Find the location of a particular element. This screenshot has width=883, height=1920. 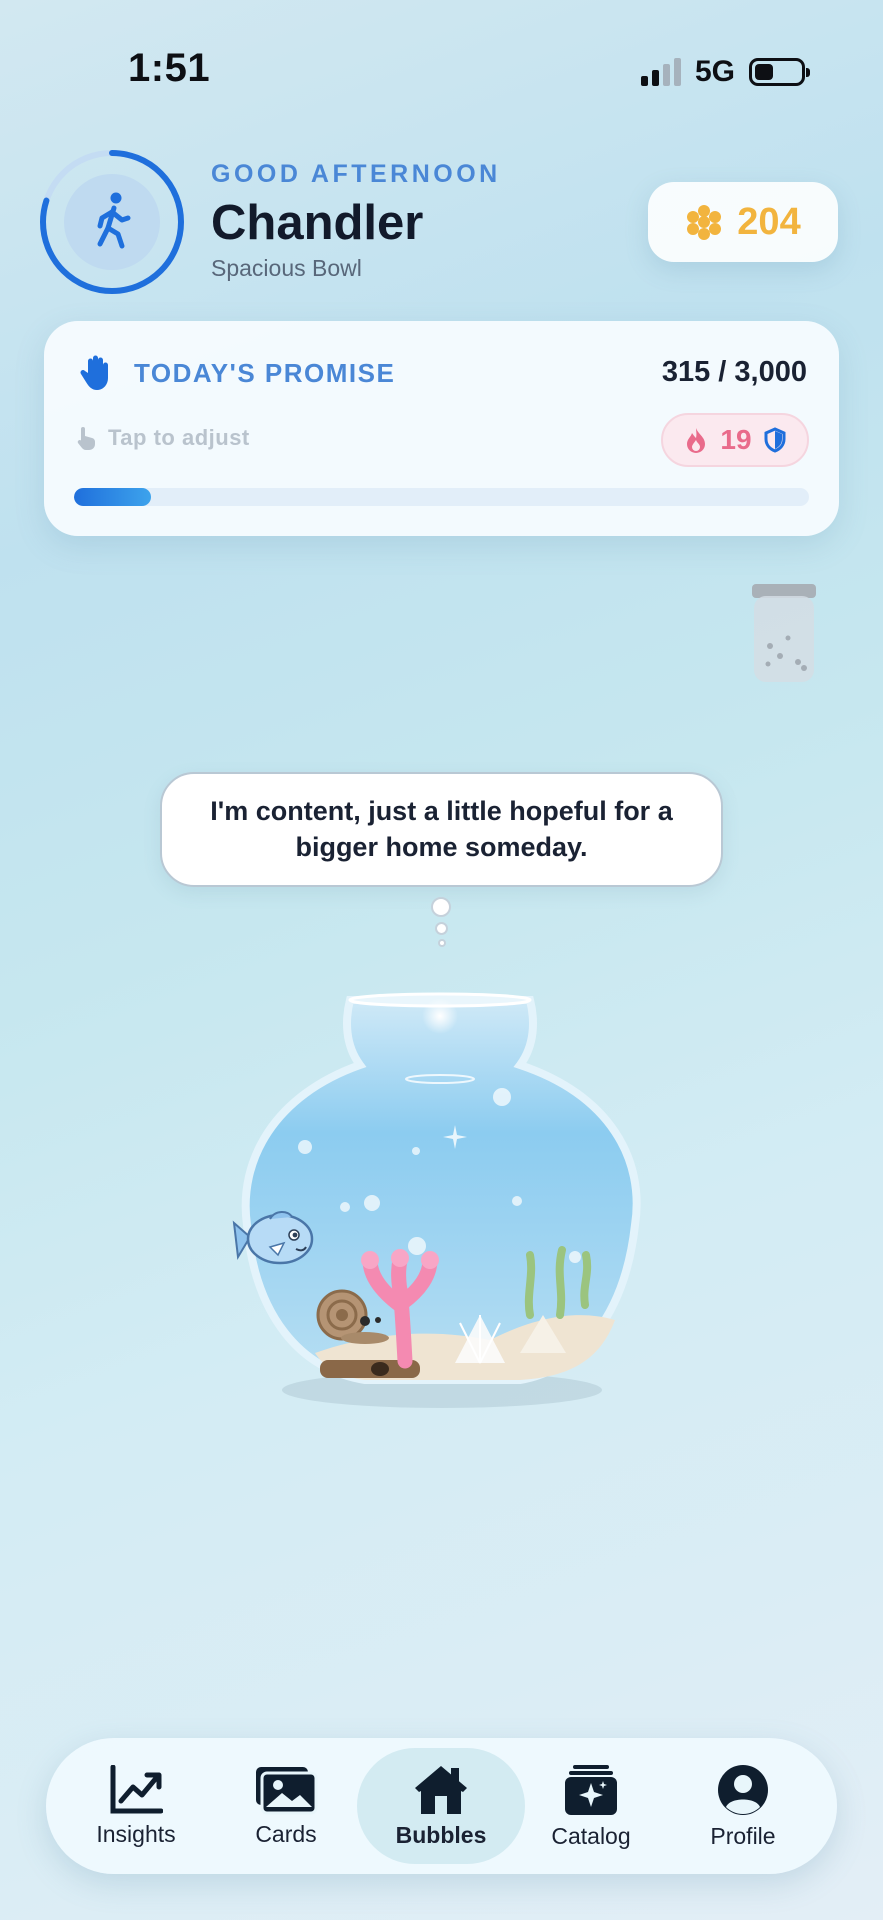

streak-badge: 19 is located at coordinates (735, 440).